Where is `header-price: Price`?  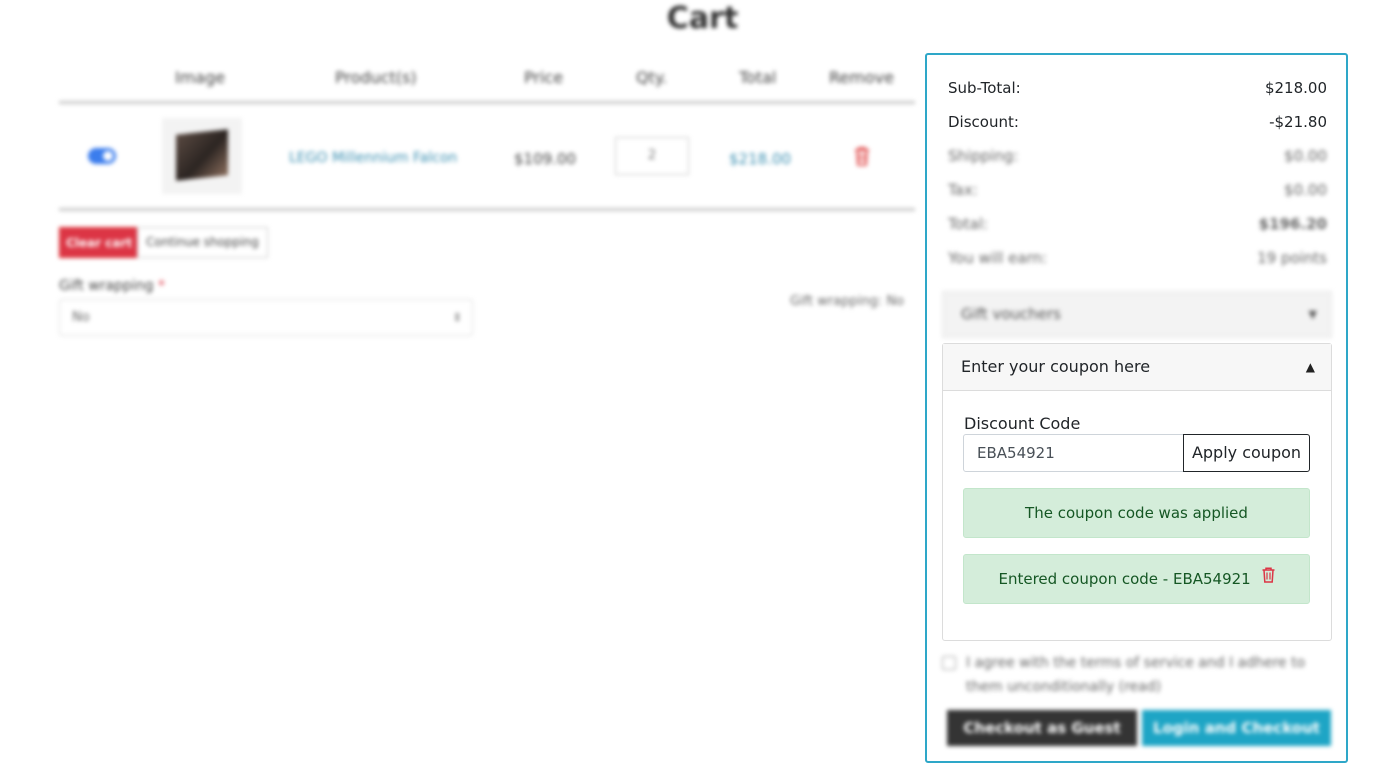 header-price: Price is located at coordinates (544, 77).